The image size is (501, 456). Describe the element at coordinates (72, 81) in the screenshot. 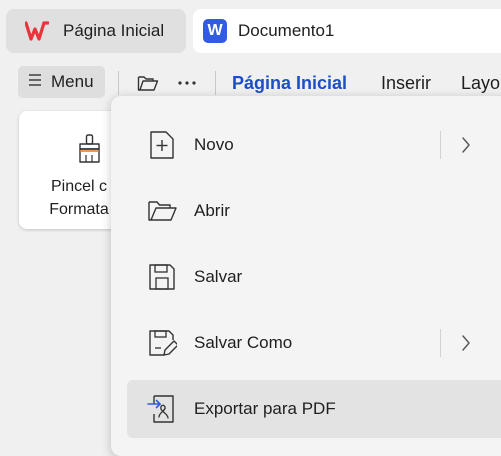

I see `menu-button-label: Menu` at that location.